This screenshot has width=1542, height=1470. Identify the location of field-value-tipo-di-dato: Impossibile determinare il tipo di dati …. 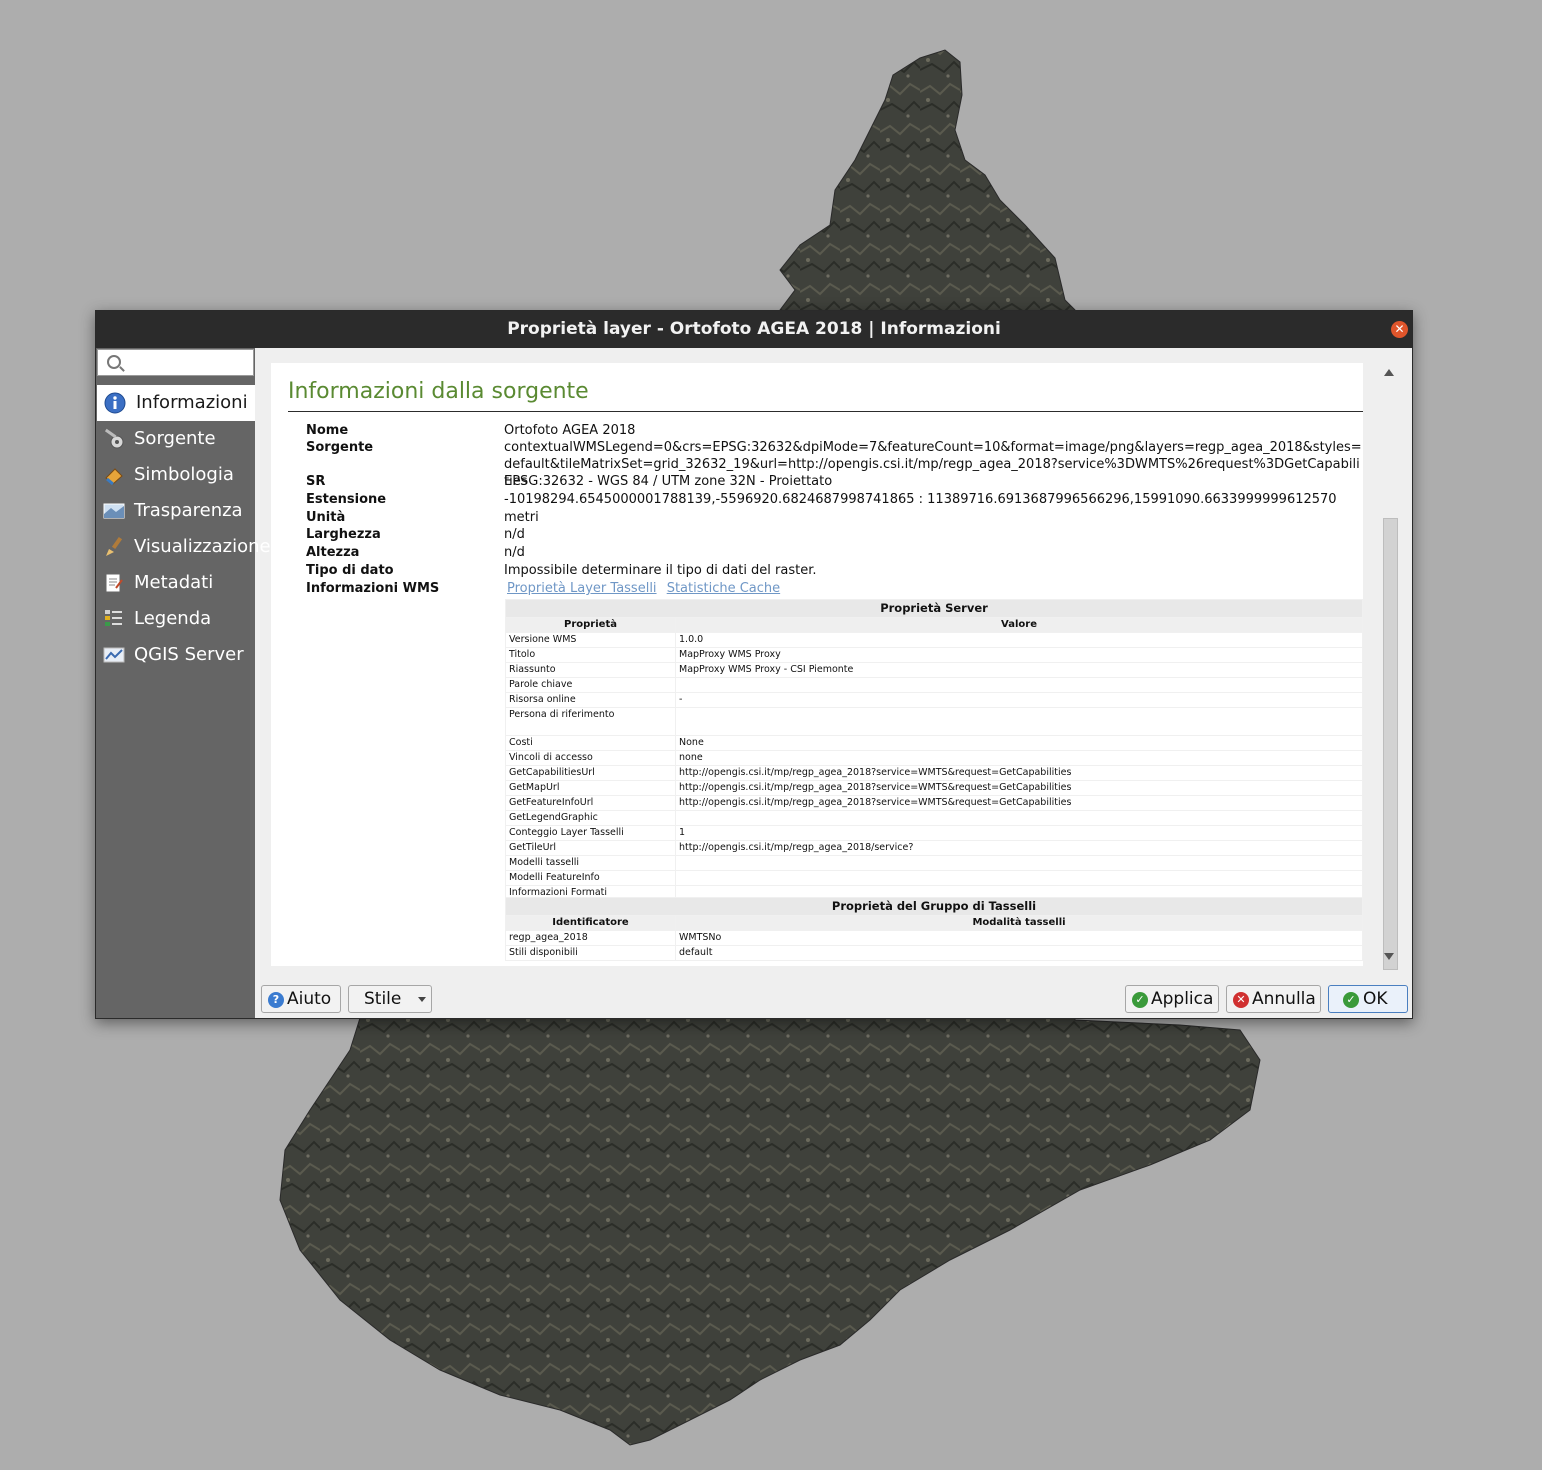
(660, 570).